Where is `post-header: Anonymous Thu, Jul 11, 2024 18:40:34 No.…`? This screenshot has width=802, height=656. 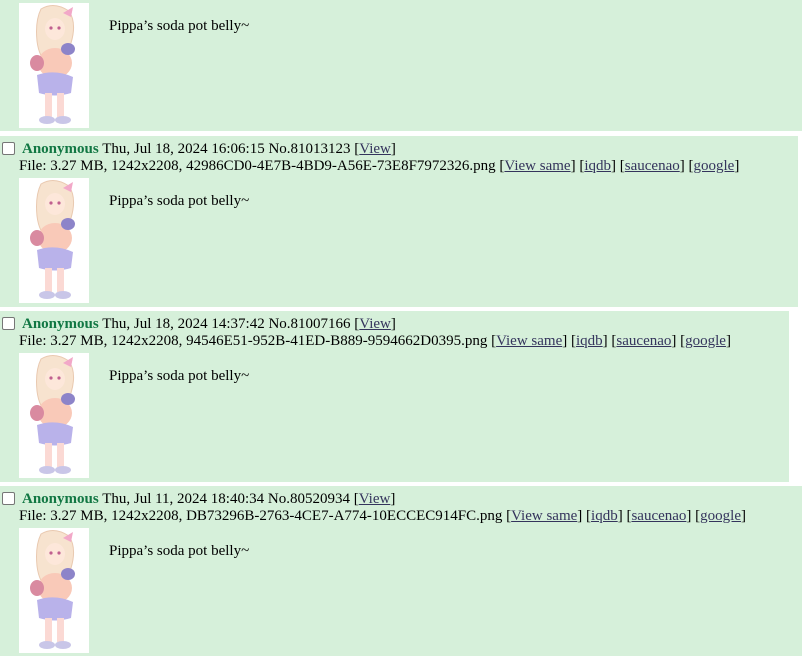 post-header: Anonymous Thu, Jul 11, 2024 18:40:34 No.… is located at coordinates (198, 499).